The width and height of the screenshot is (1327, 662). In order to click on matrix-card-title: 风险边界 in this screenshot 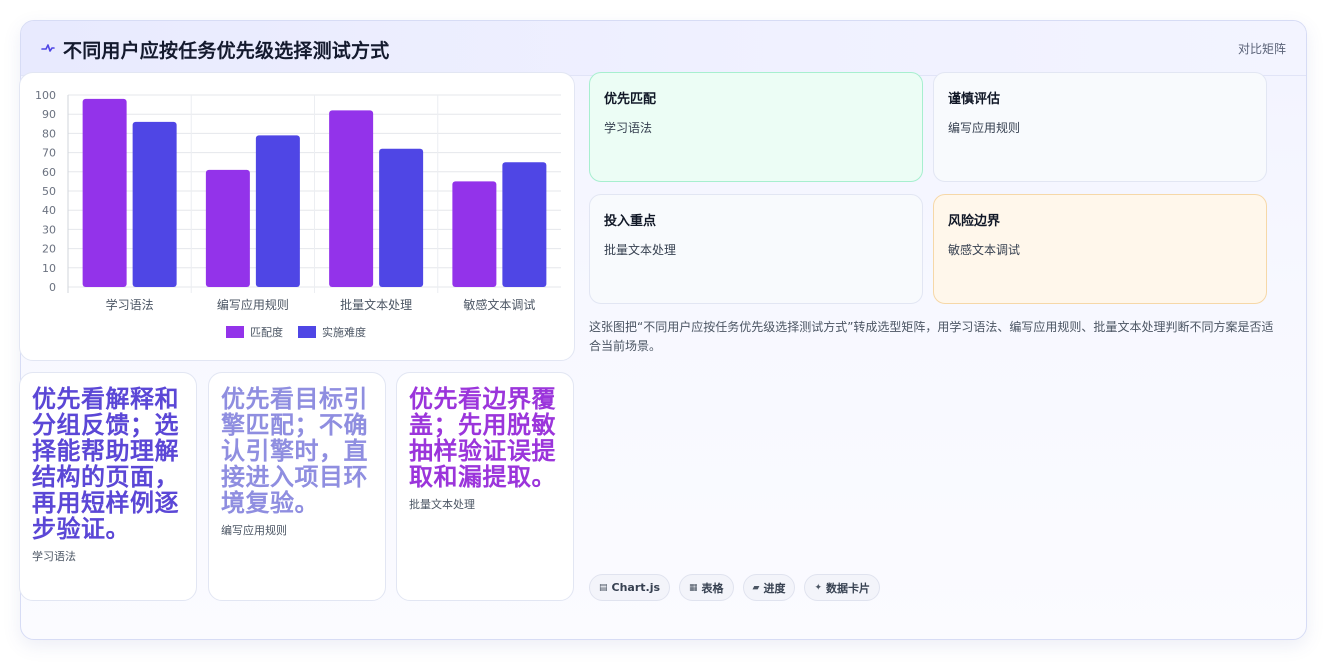, I will do `click(974, 221)`.